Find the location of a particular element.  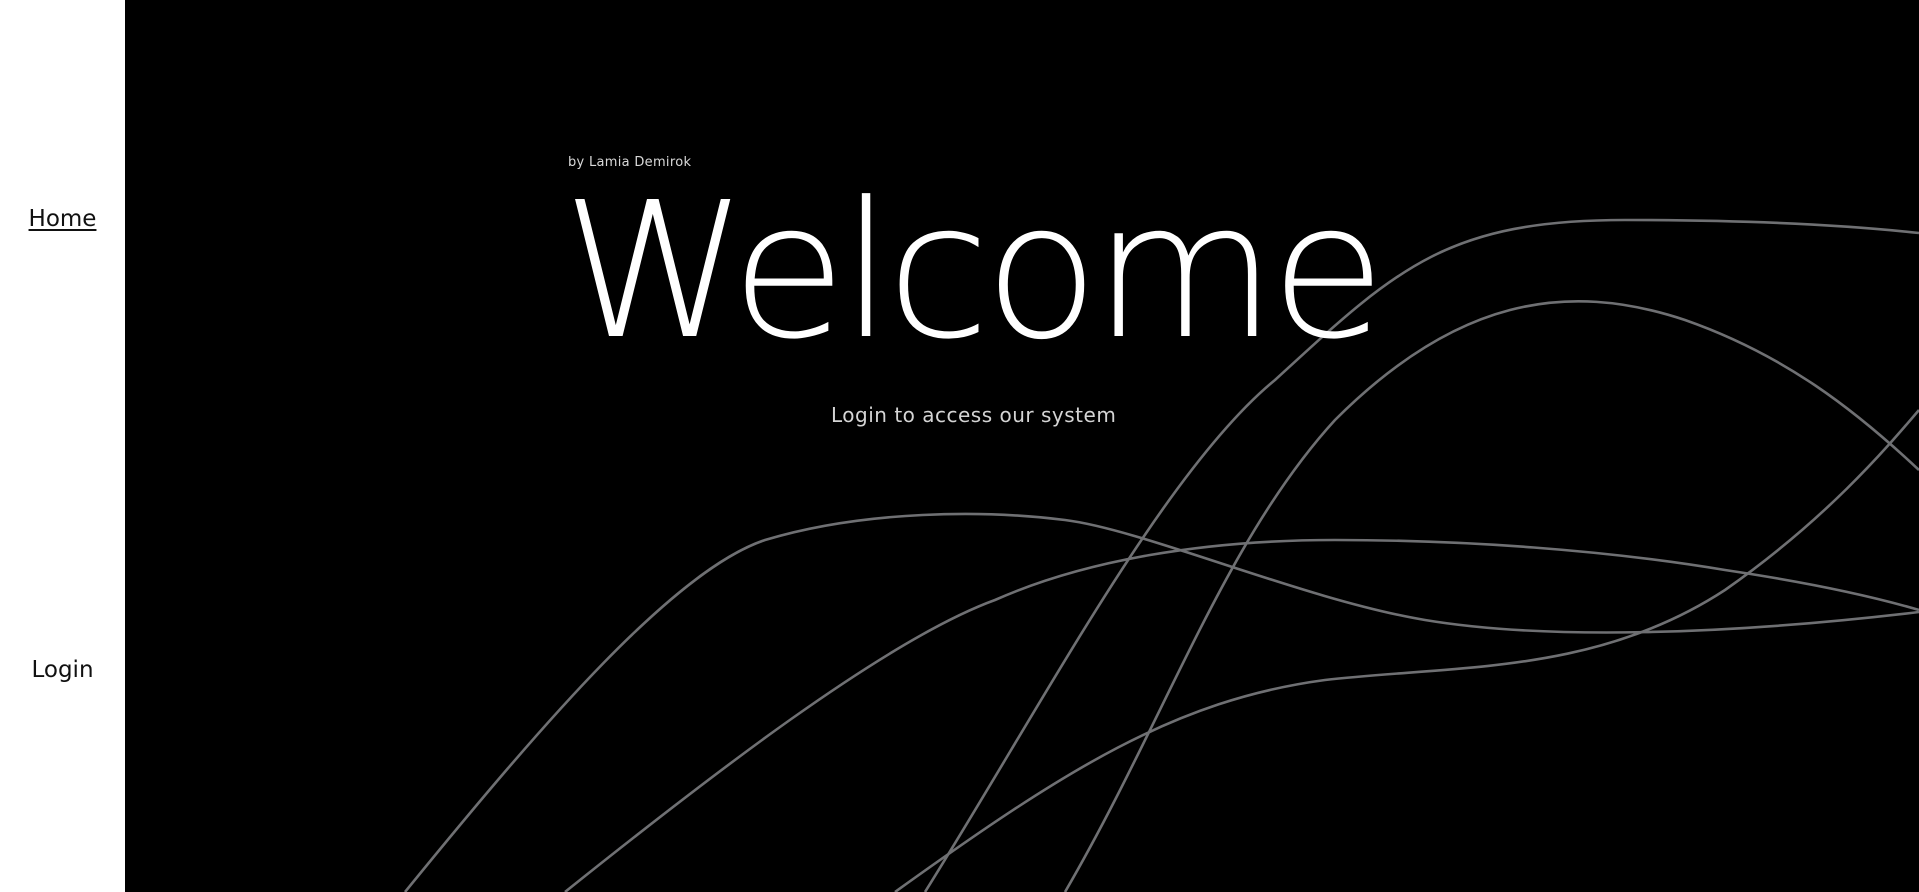

nav-login-link: Login is located at coordinates (62, 670).